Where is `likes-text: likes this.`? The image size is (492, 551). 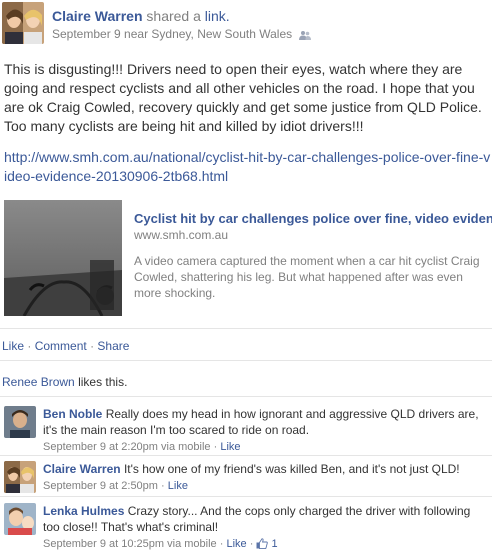
likes-text: likes this. is located at coordinates (103, 382).